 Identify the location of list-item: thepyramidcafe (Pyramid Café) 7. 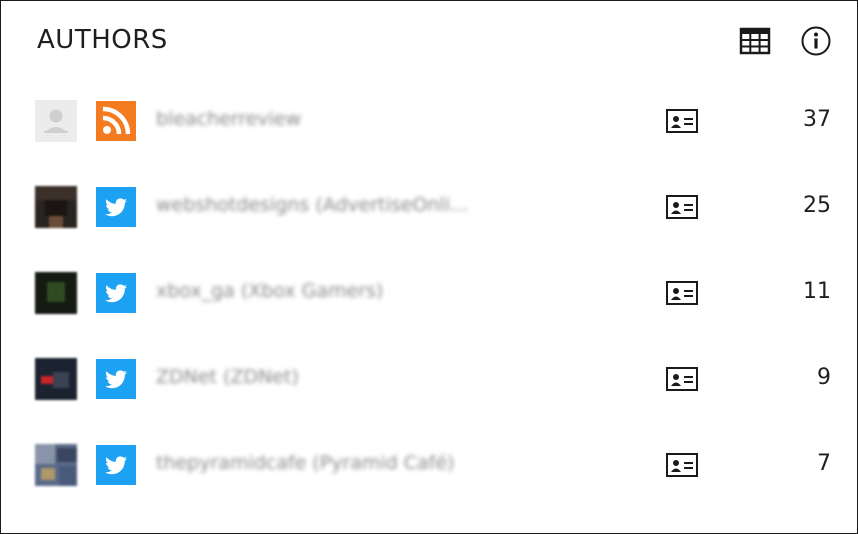
(429, 474).